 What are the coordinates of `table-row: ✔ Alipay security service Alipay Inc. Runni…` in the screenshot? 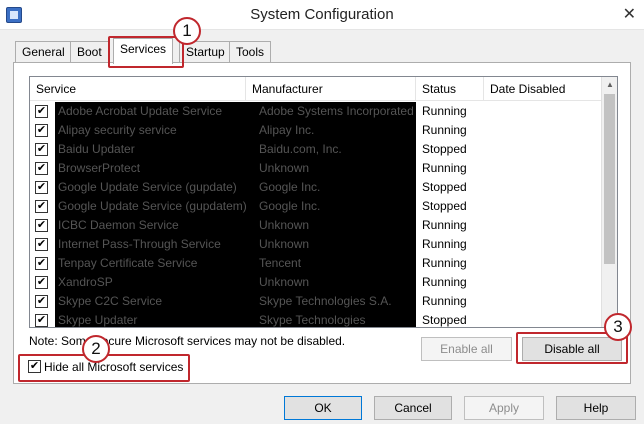 It's located at (316, 130).